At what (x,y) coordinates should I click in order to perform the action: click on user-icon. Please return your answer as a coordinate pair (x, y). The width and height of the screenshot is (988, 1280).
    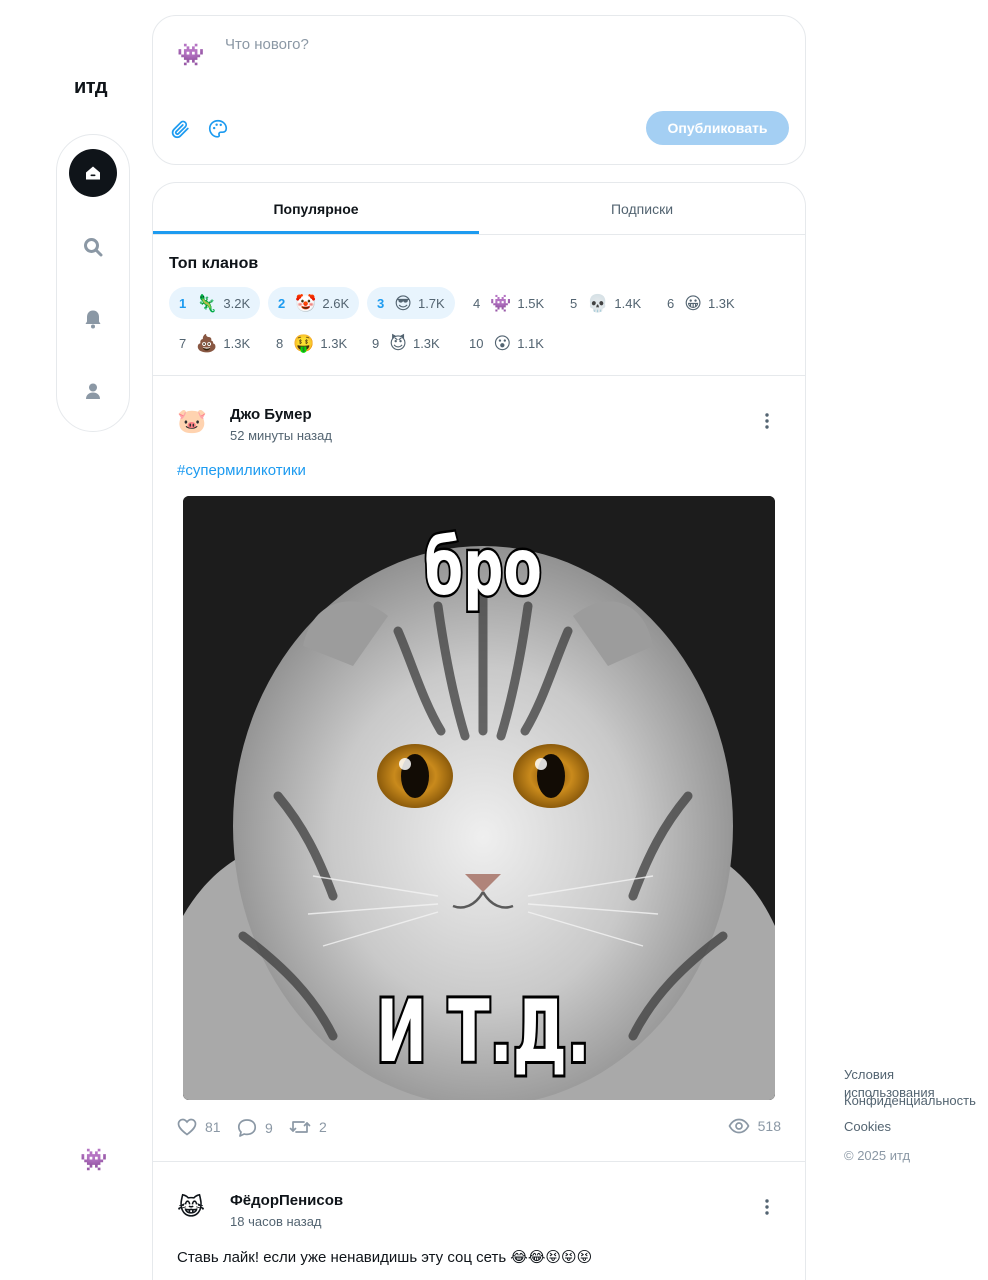
    Looking at the image, I should click on (93, 391).